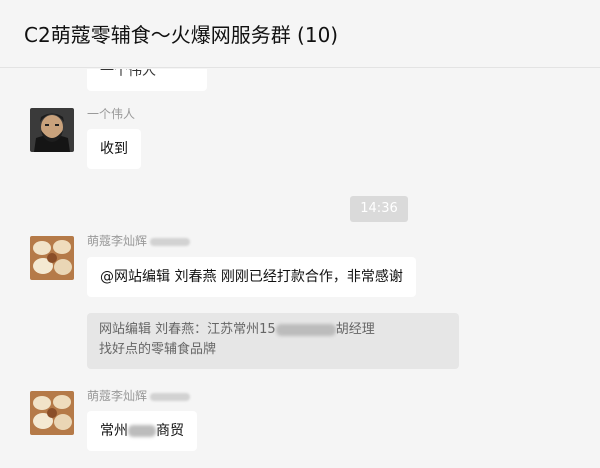 Image resolution: width=600 pixels, height=468 pixels. I want to click on message-text: 商贸, so click(170, 431).